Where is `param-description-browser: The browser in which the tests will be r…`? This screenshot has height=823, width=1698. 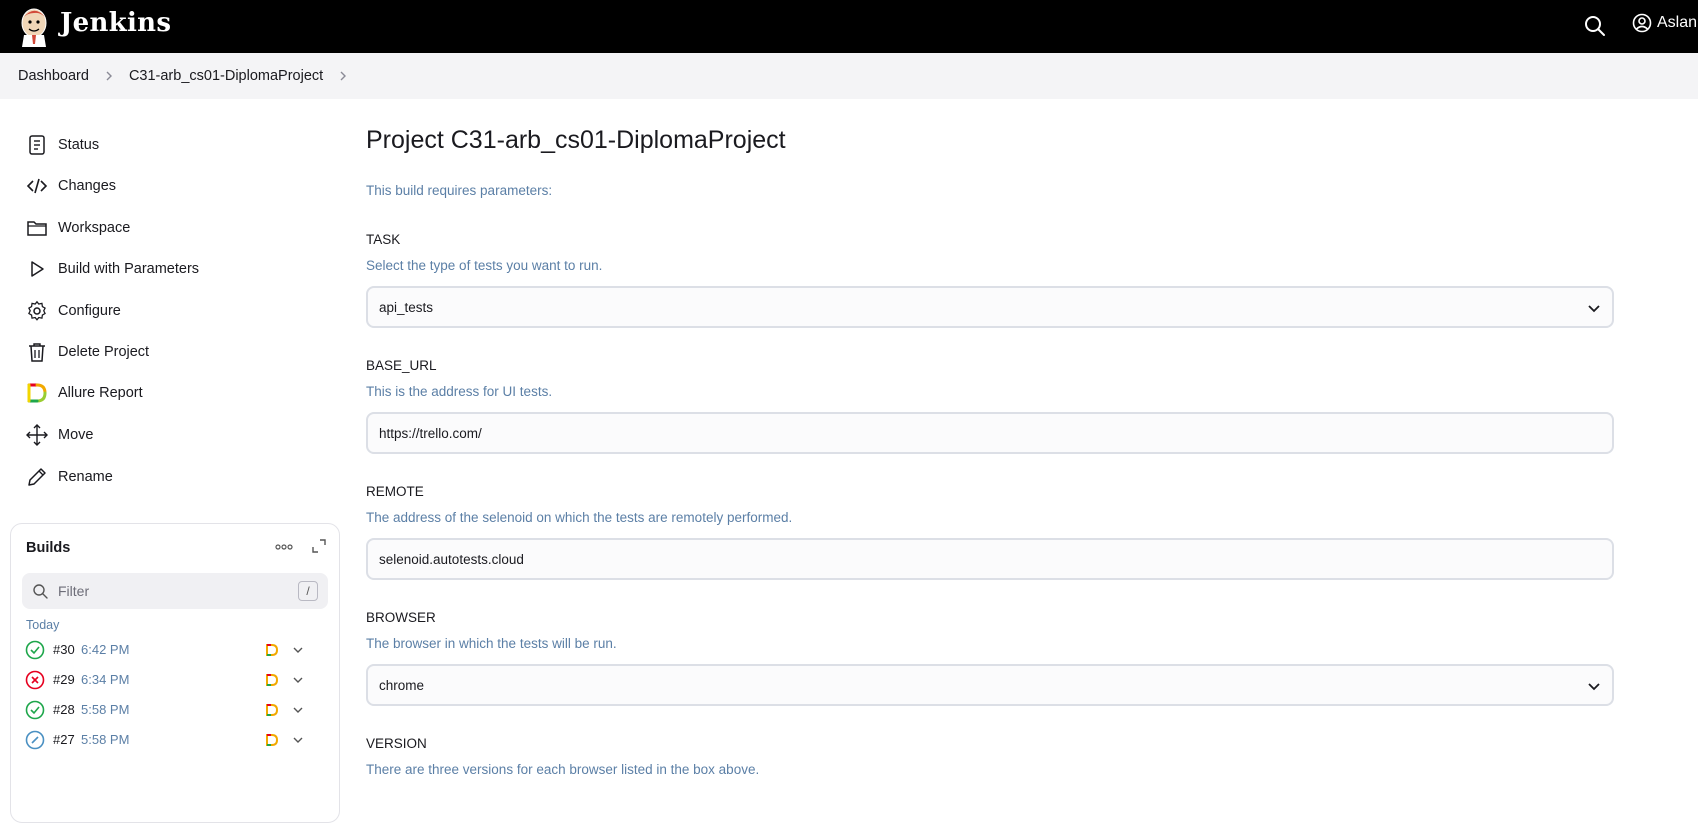 param-description-browser: The browser in which the tests will be r… is located at coordinates (491, 643).